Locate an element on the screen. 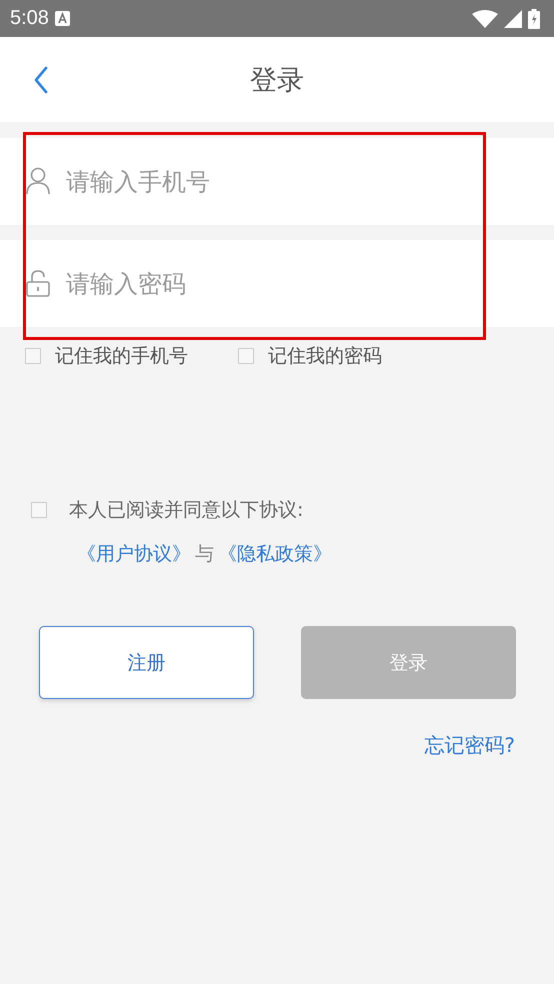  conjunction-text: 与 is located at coordinates (204, 554).